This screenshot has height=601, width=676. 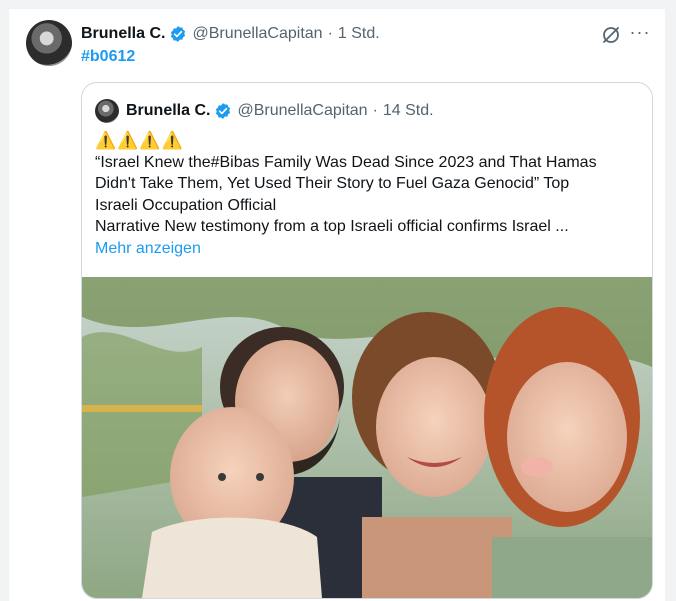 I want to click on quoted-avatar, so click(x=107, y=111).